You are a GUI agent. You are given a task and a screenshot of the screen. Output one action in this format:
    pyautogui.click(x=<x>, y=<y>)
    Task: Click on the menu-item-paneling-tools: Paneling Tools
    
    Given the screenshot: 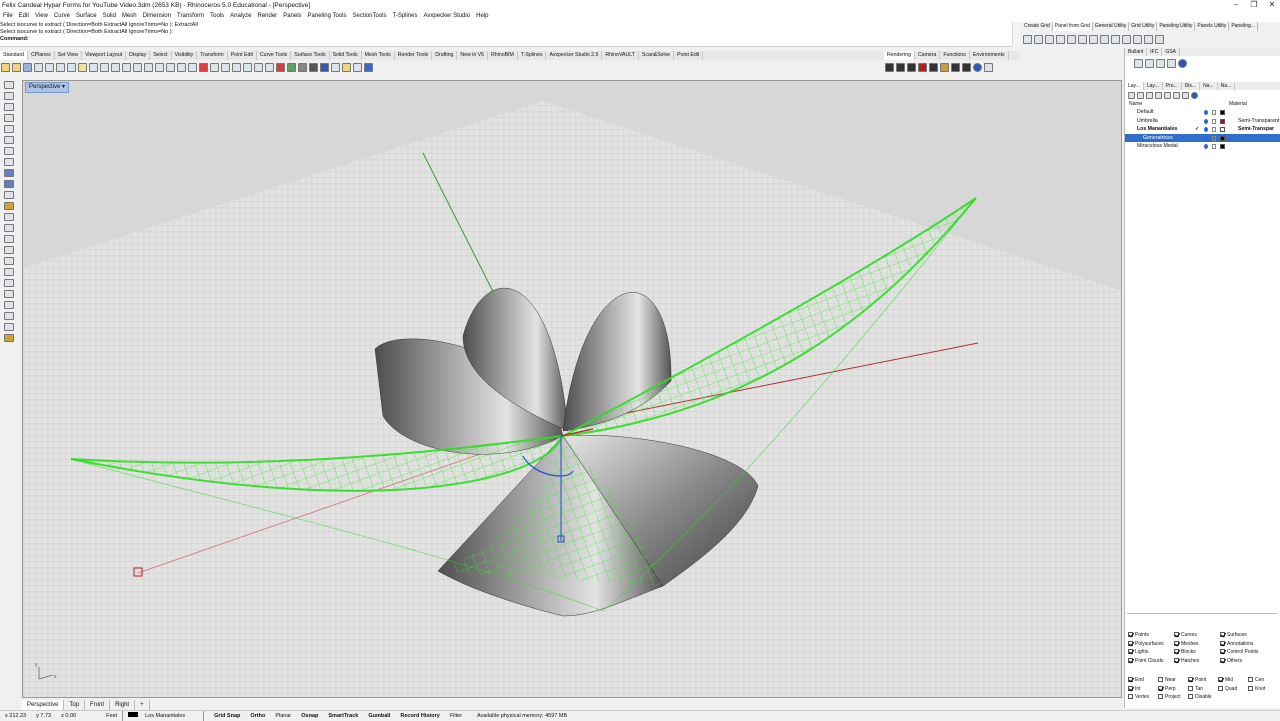 What is the action you would take?
    pyautogui.click(x=327, y=16)
    